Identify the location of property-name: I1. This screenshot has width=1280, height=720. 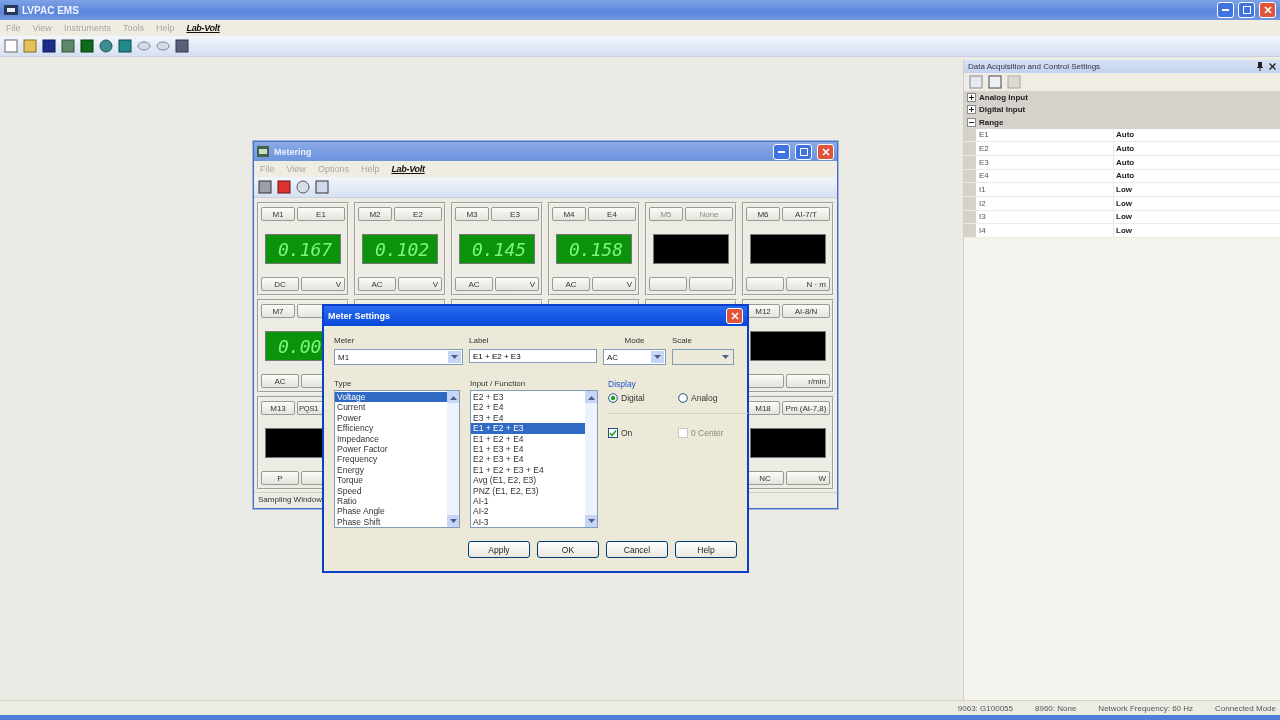
(1045, 189).